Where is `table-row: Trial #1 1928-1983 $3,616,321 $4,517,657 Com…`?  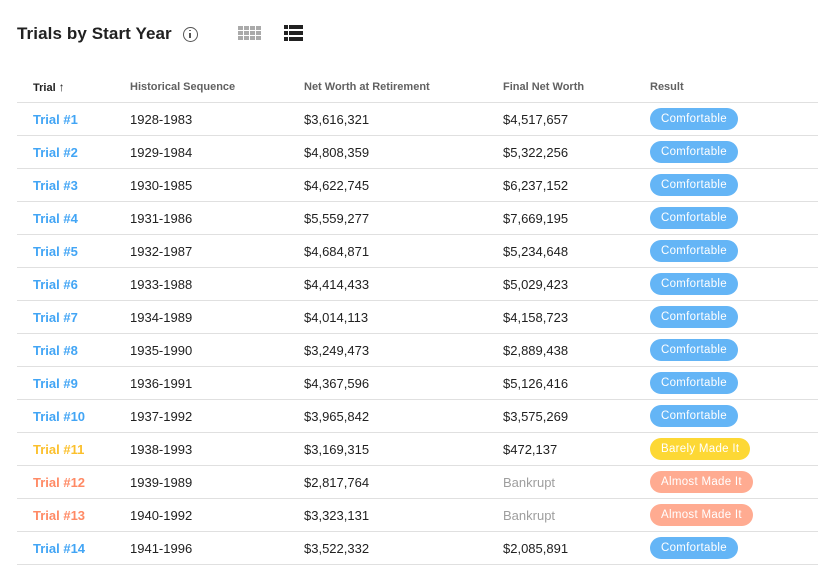 table-row: Trial #1 1928-1983 $3,616,321 $4,517,657 Com… is located at coordinates (417, 119).